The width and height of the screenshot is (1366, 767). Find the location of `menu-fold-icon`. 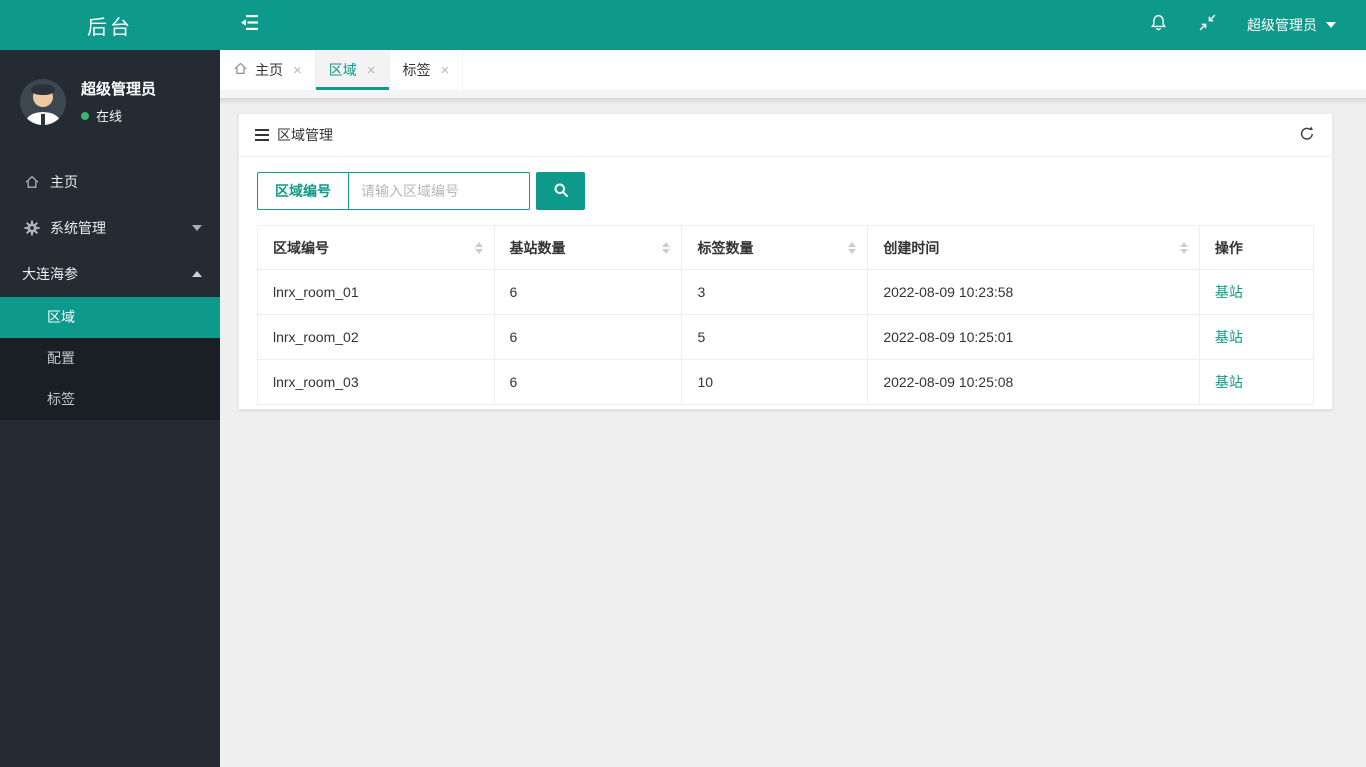

menu-fold-icon is located at coordinates (249, 25).